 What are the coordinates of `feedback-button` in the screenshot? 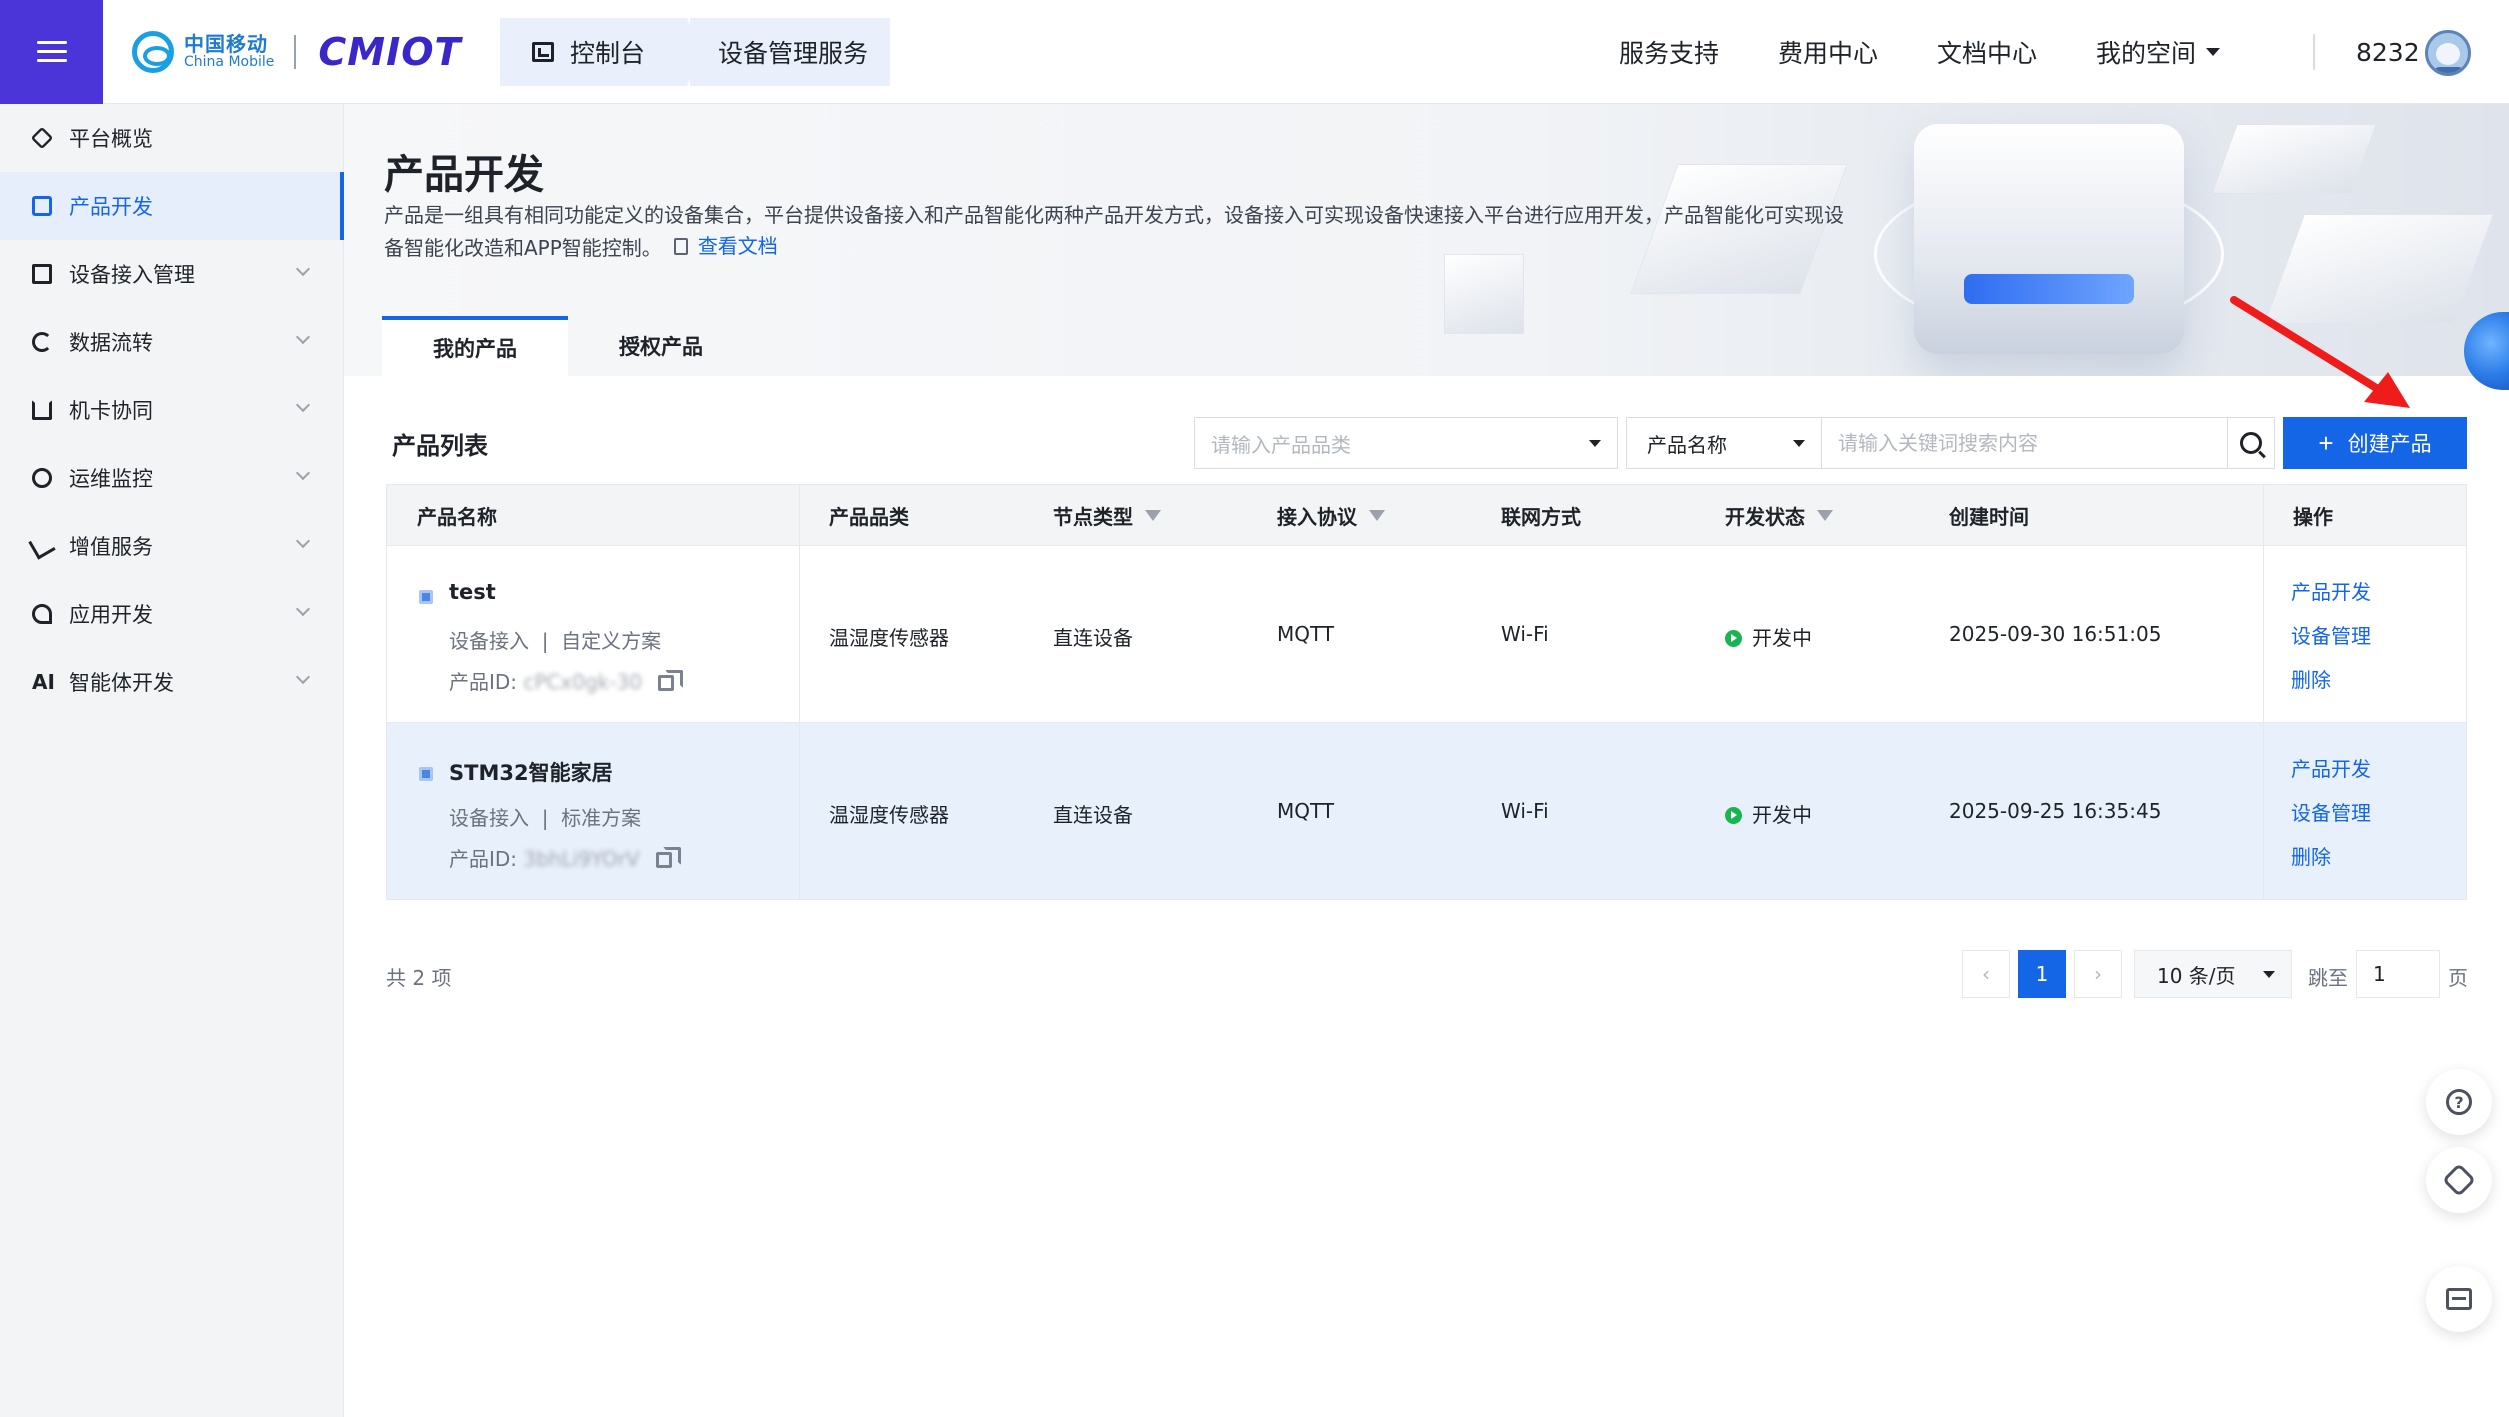 It's located at (2459, 1180).